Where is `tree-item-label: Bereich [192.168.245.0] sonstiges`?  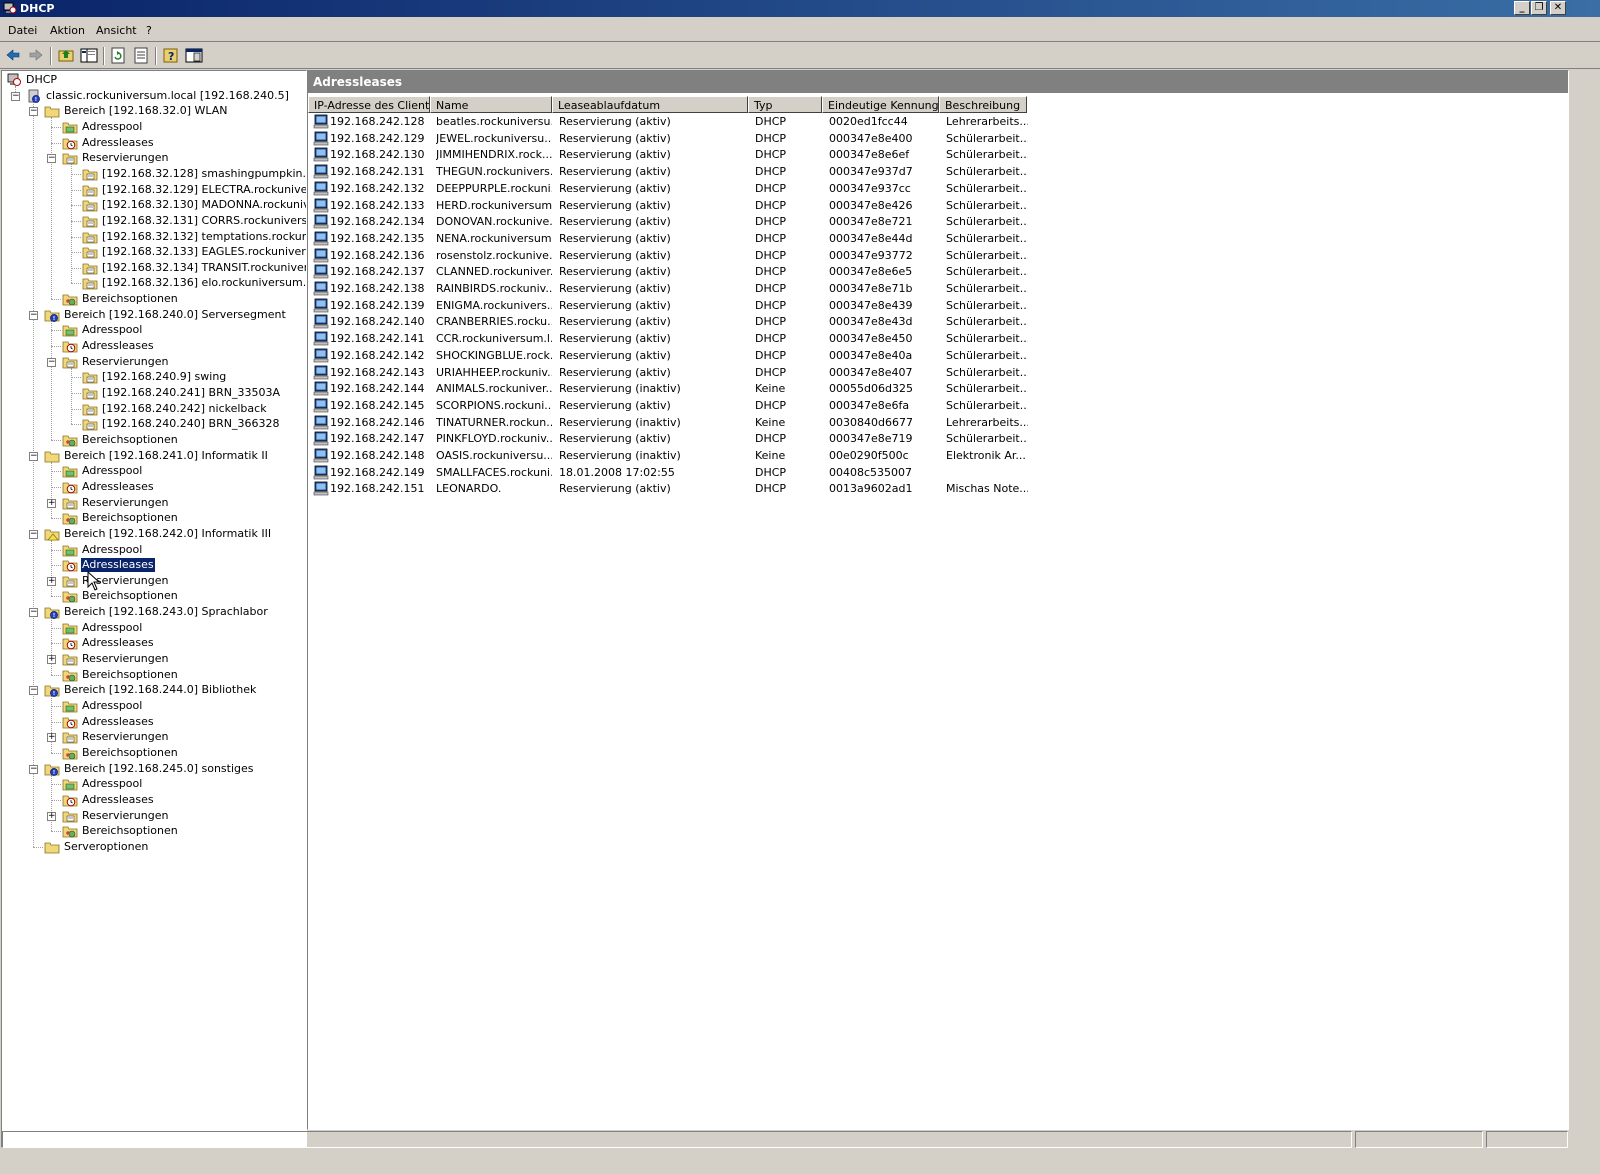
tree-item-label: Bereich [192.168.245.0] sonstiges is located at coordinates (159, 769).